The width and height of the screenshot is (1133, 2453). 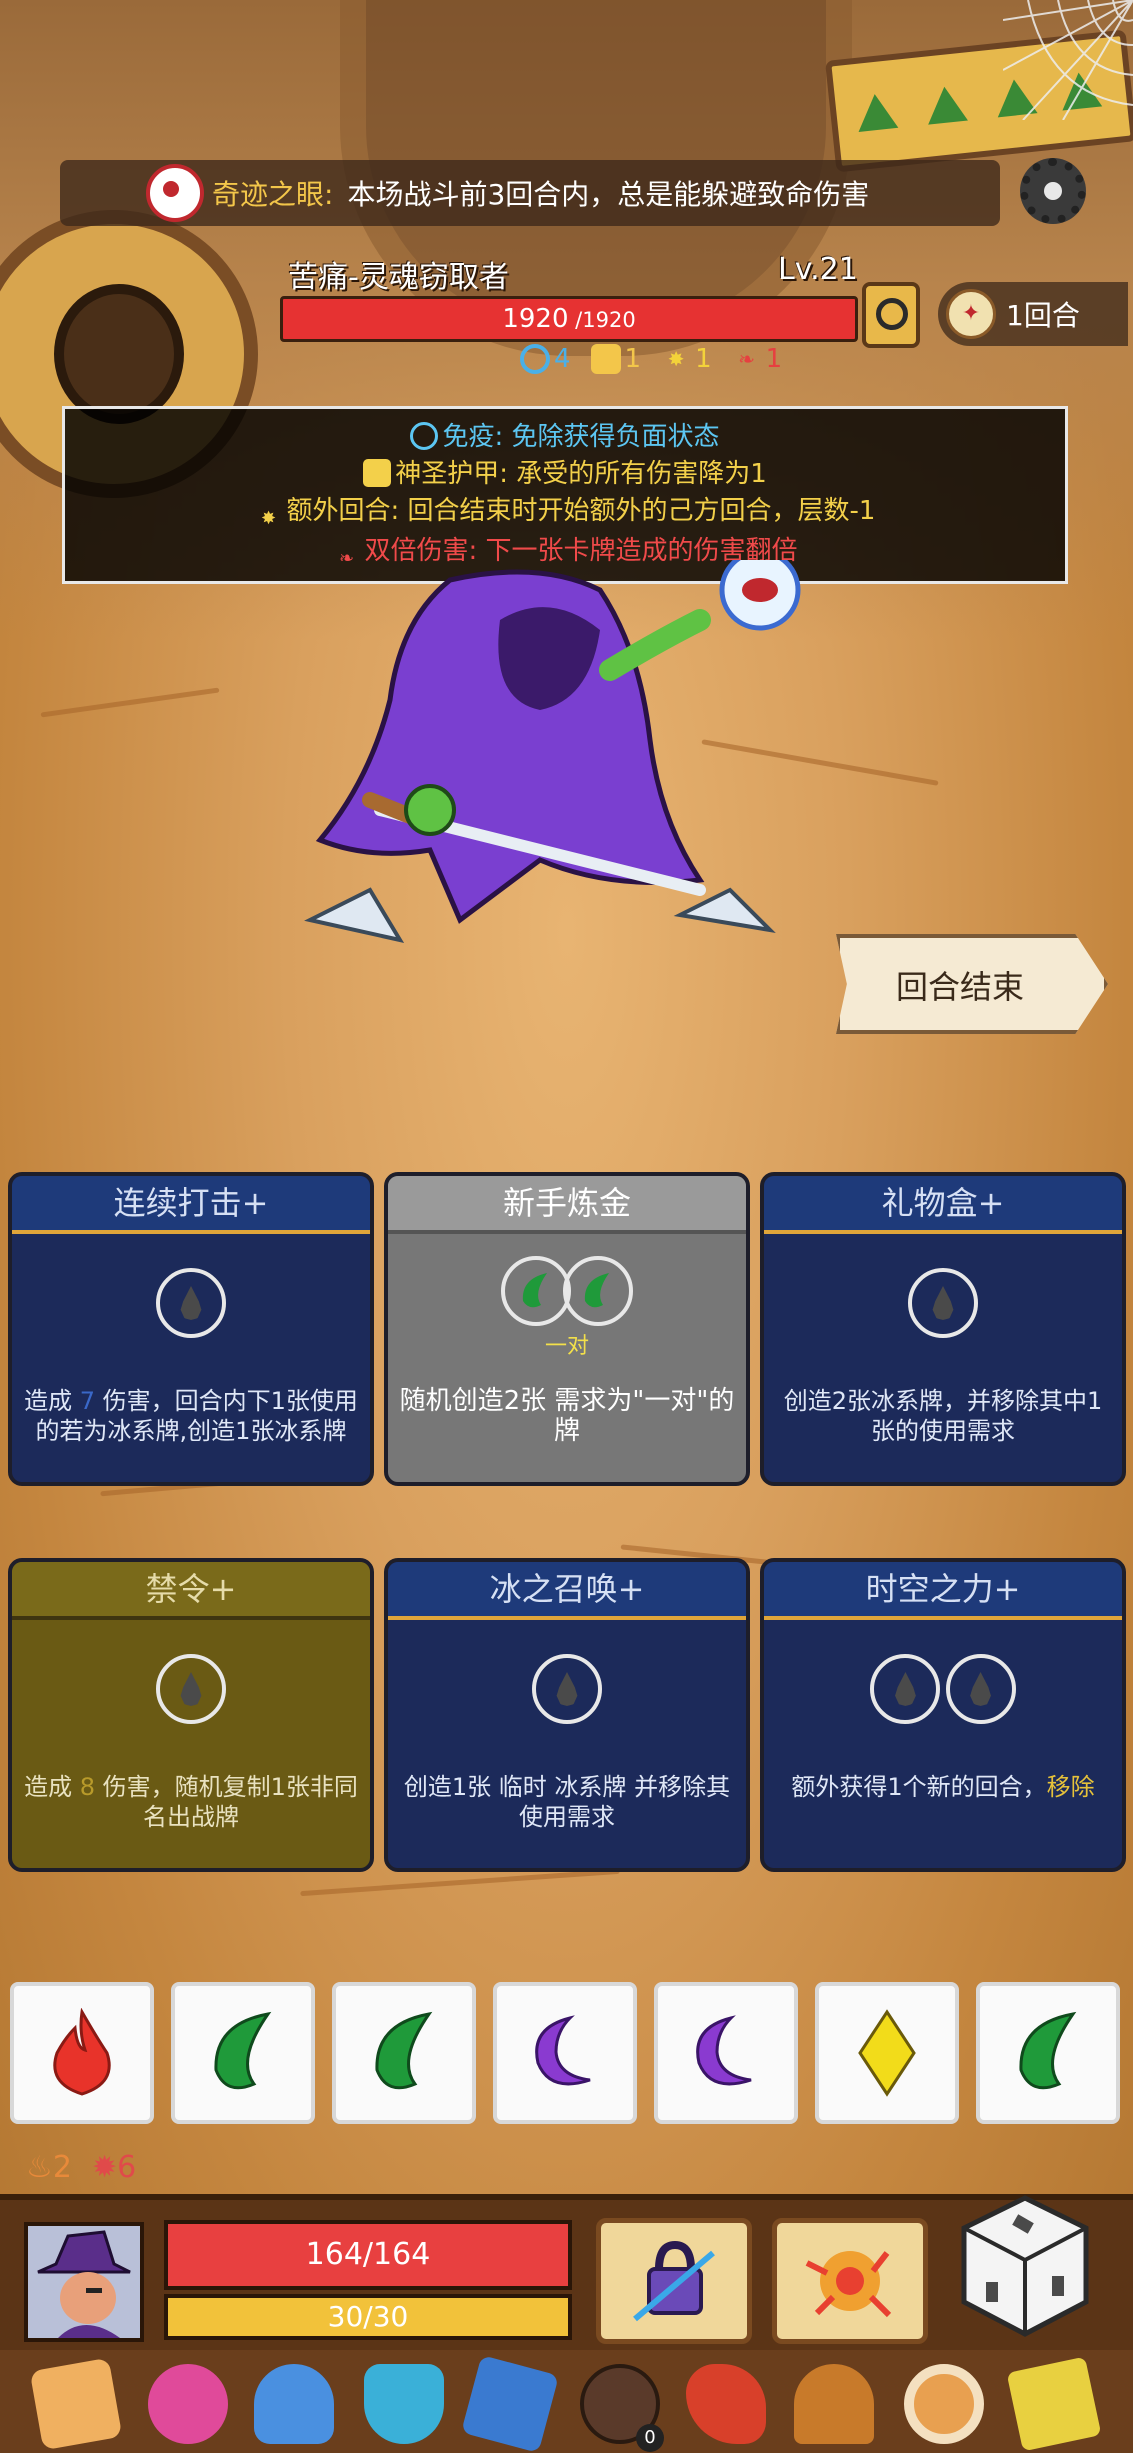 I want to click on inspect-enemy-button, so click(x=891, y=315).